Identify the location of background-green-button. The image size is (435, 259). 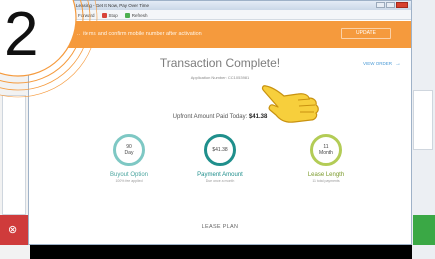
(424, 230).